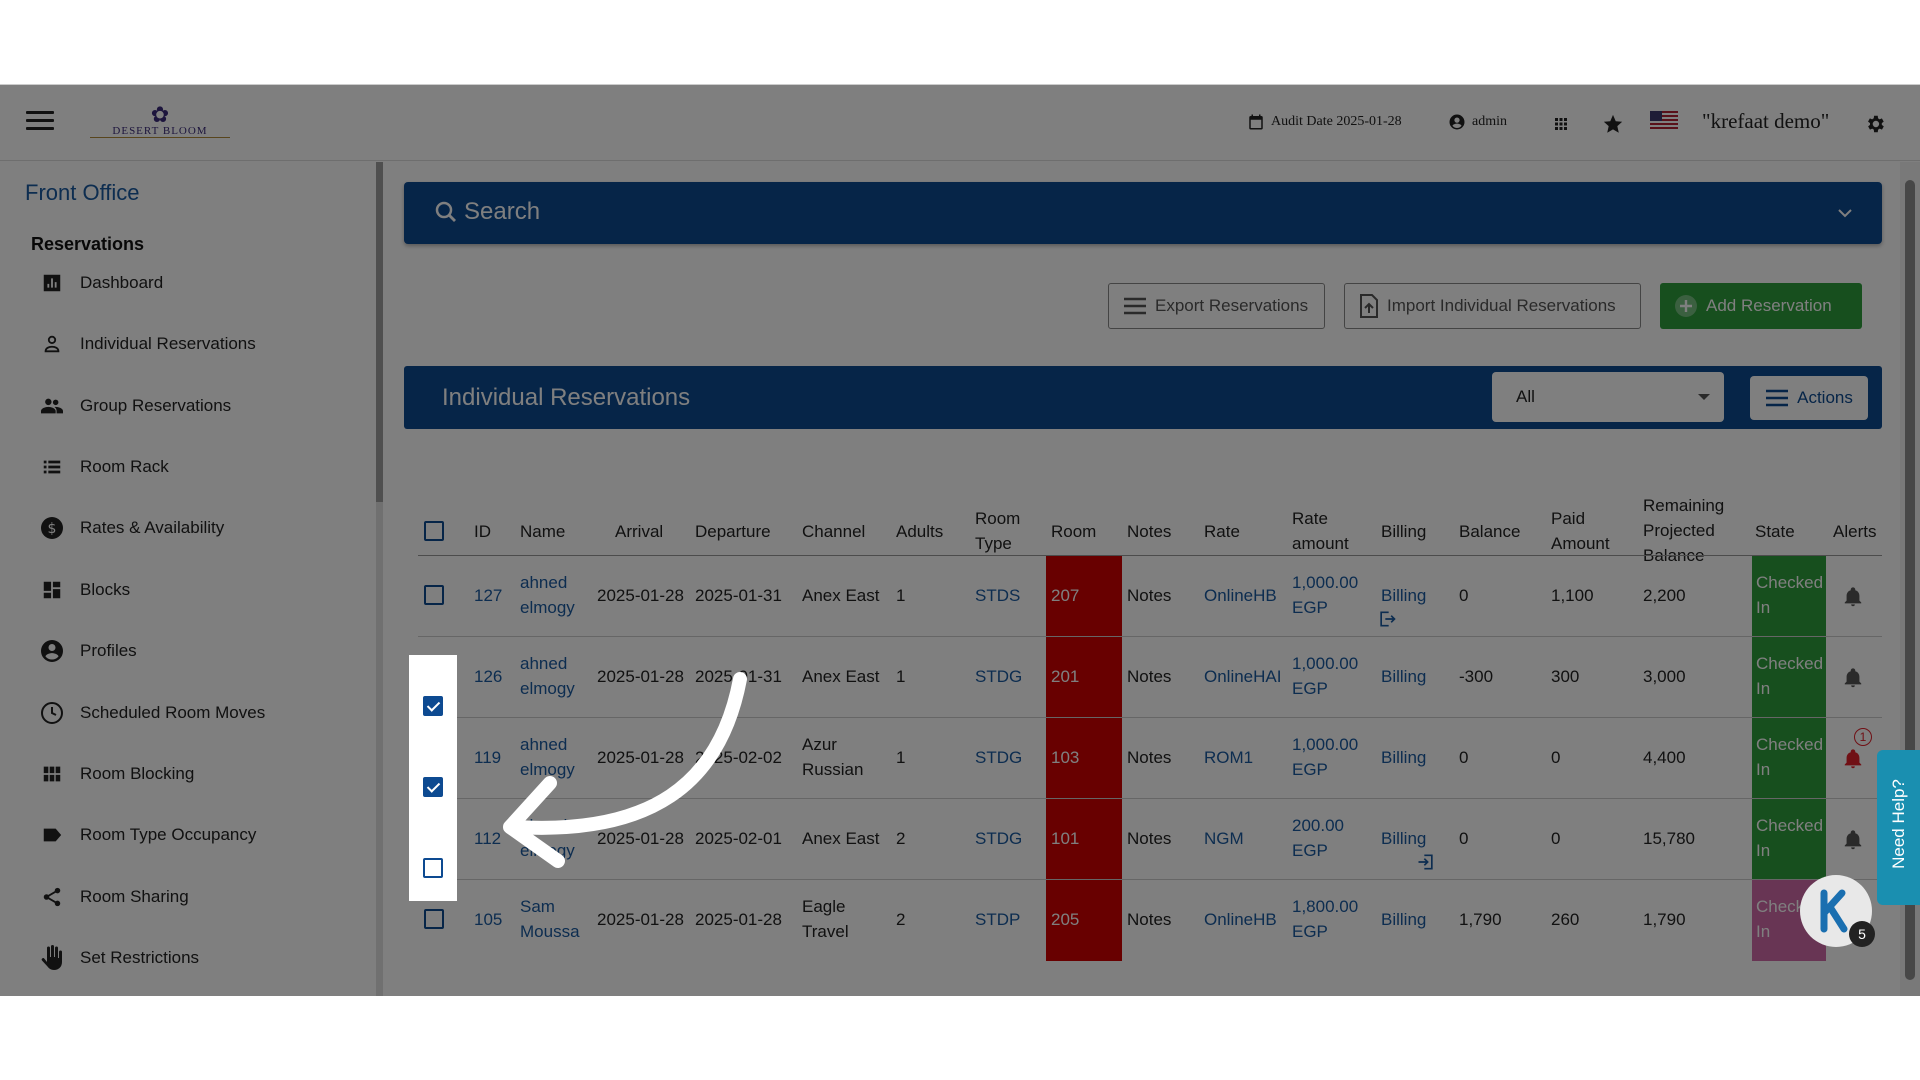 This screenshot has height=1080, width=1920. I want to click on header-alerts: Alerts, so click(1854, 531).